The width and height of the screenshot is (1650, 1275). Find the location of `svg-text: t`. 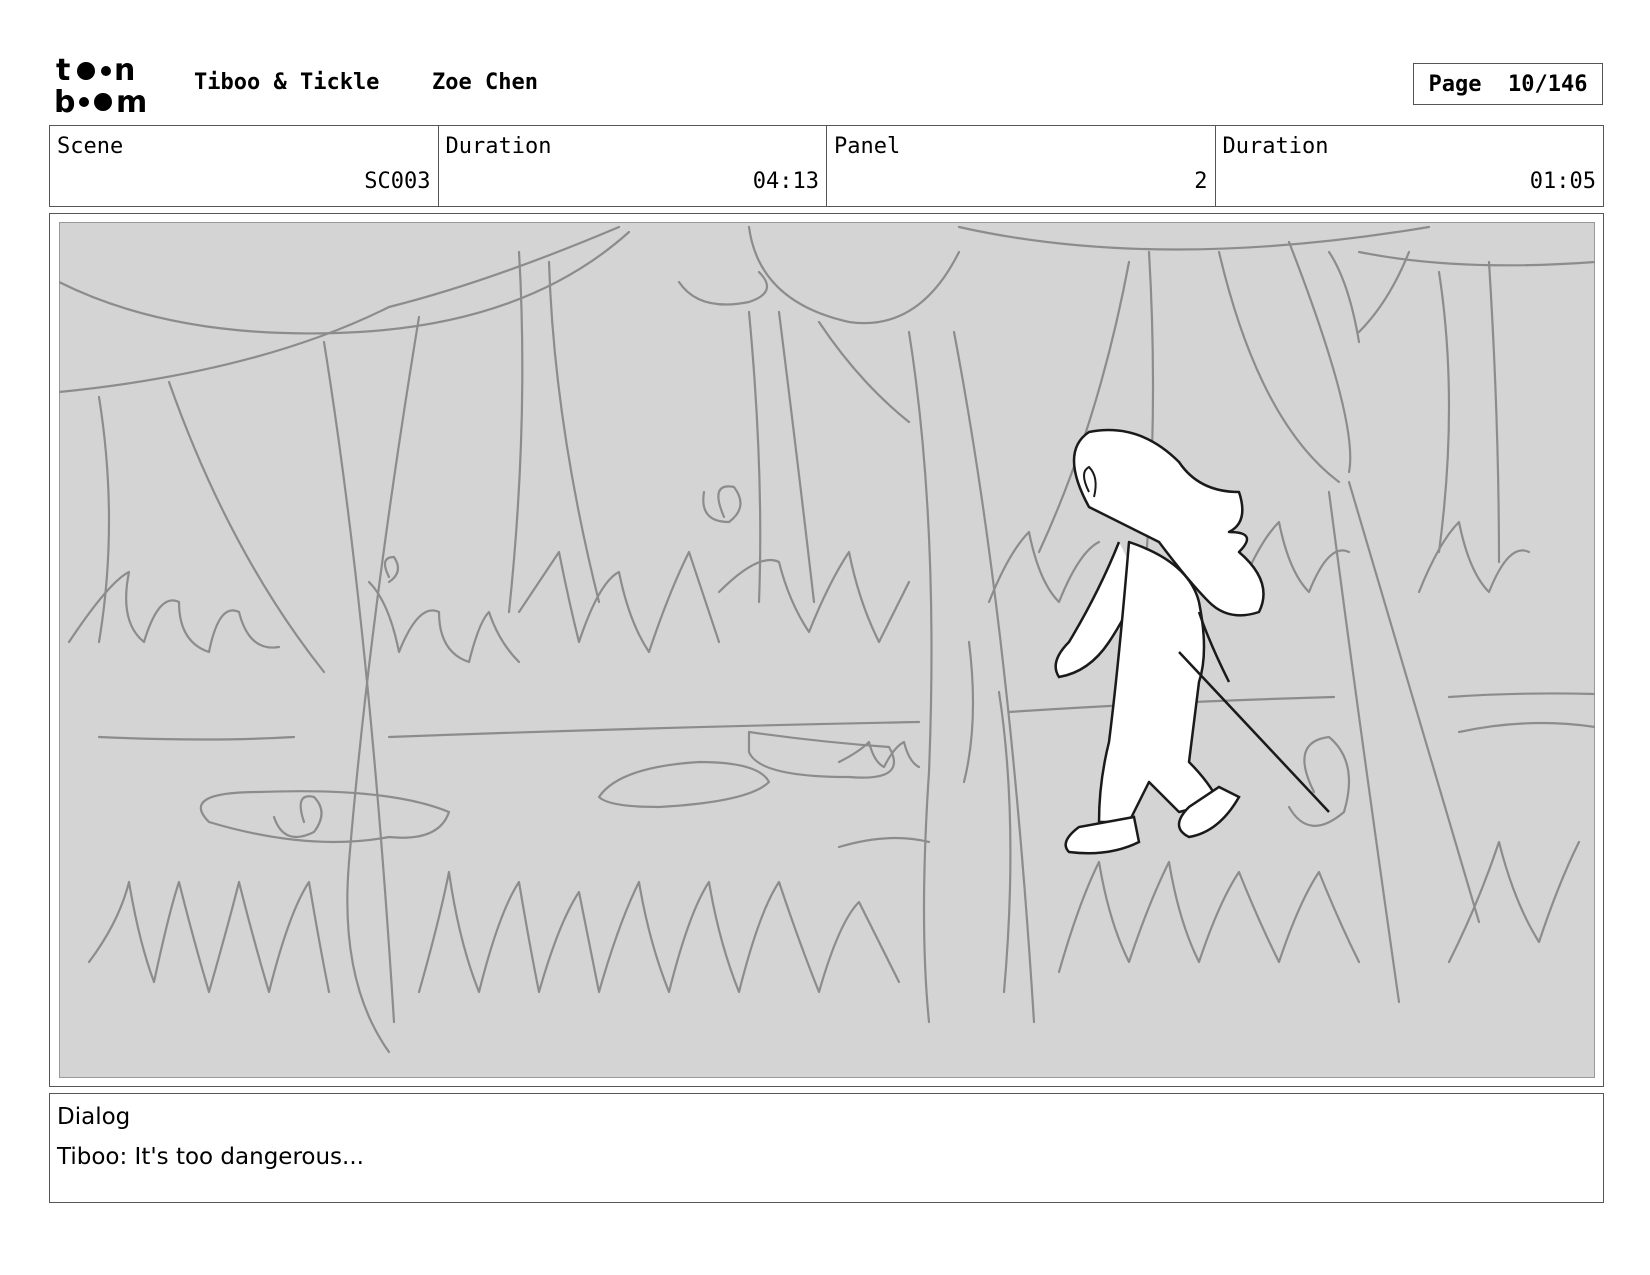

svg-text: t is located at coordinates (63, 71).